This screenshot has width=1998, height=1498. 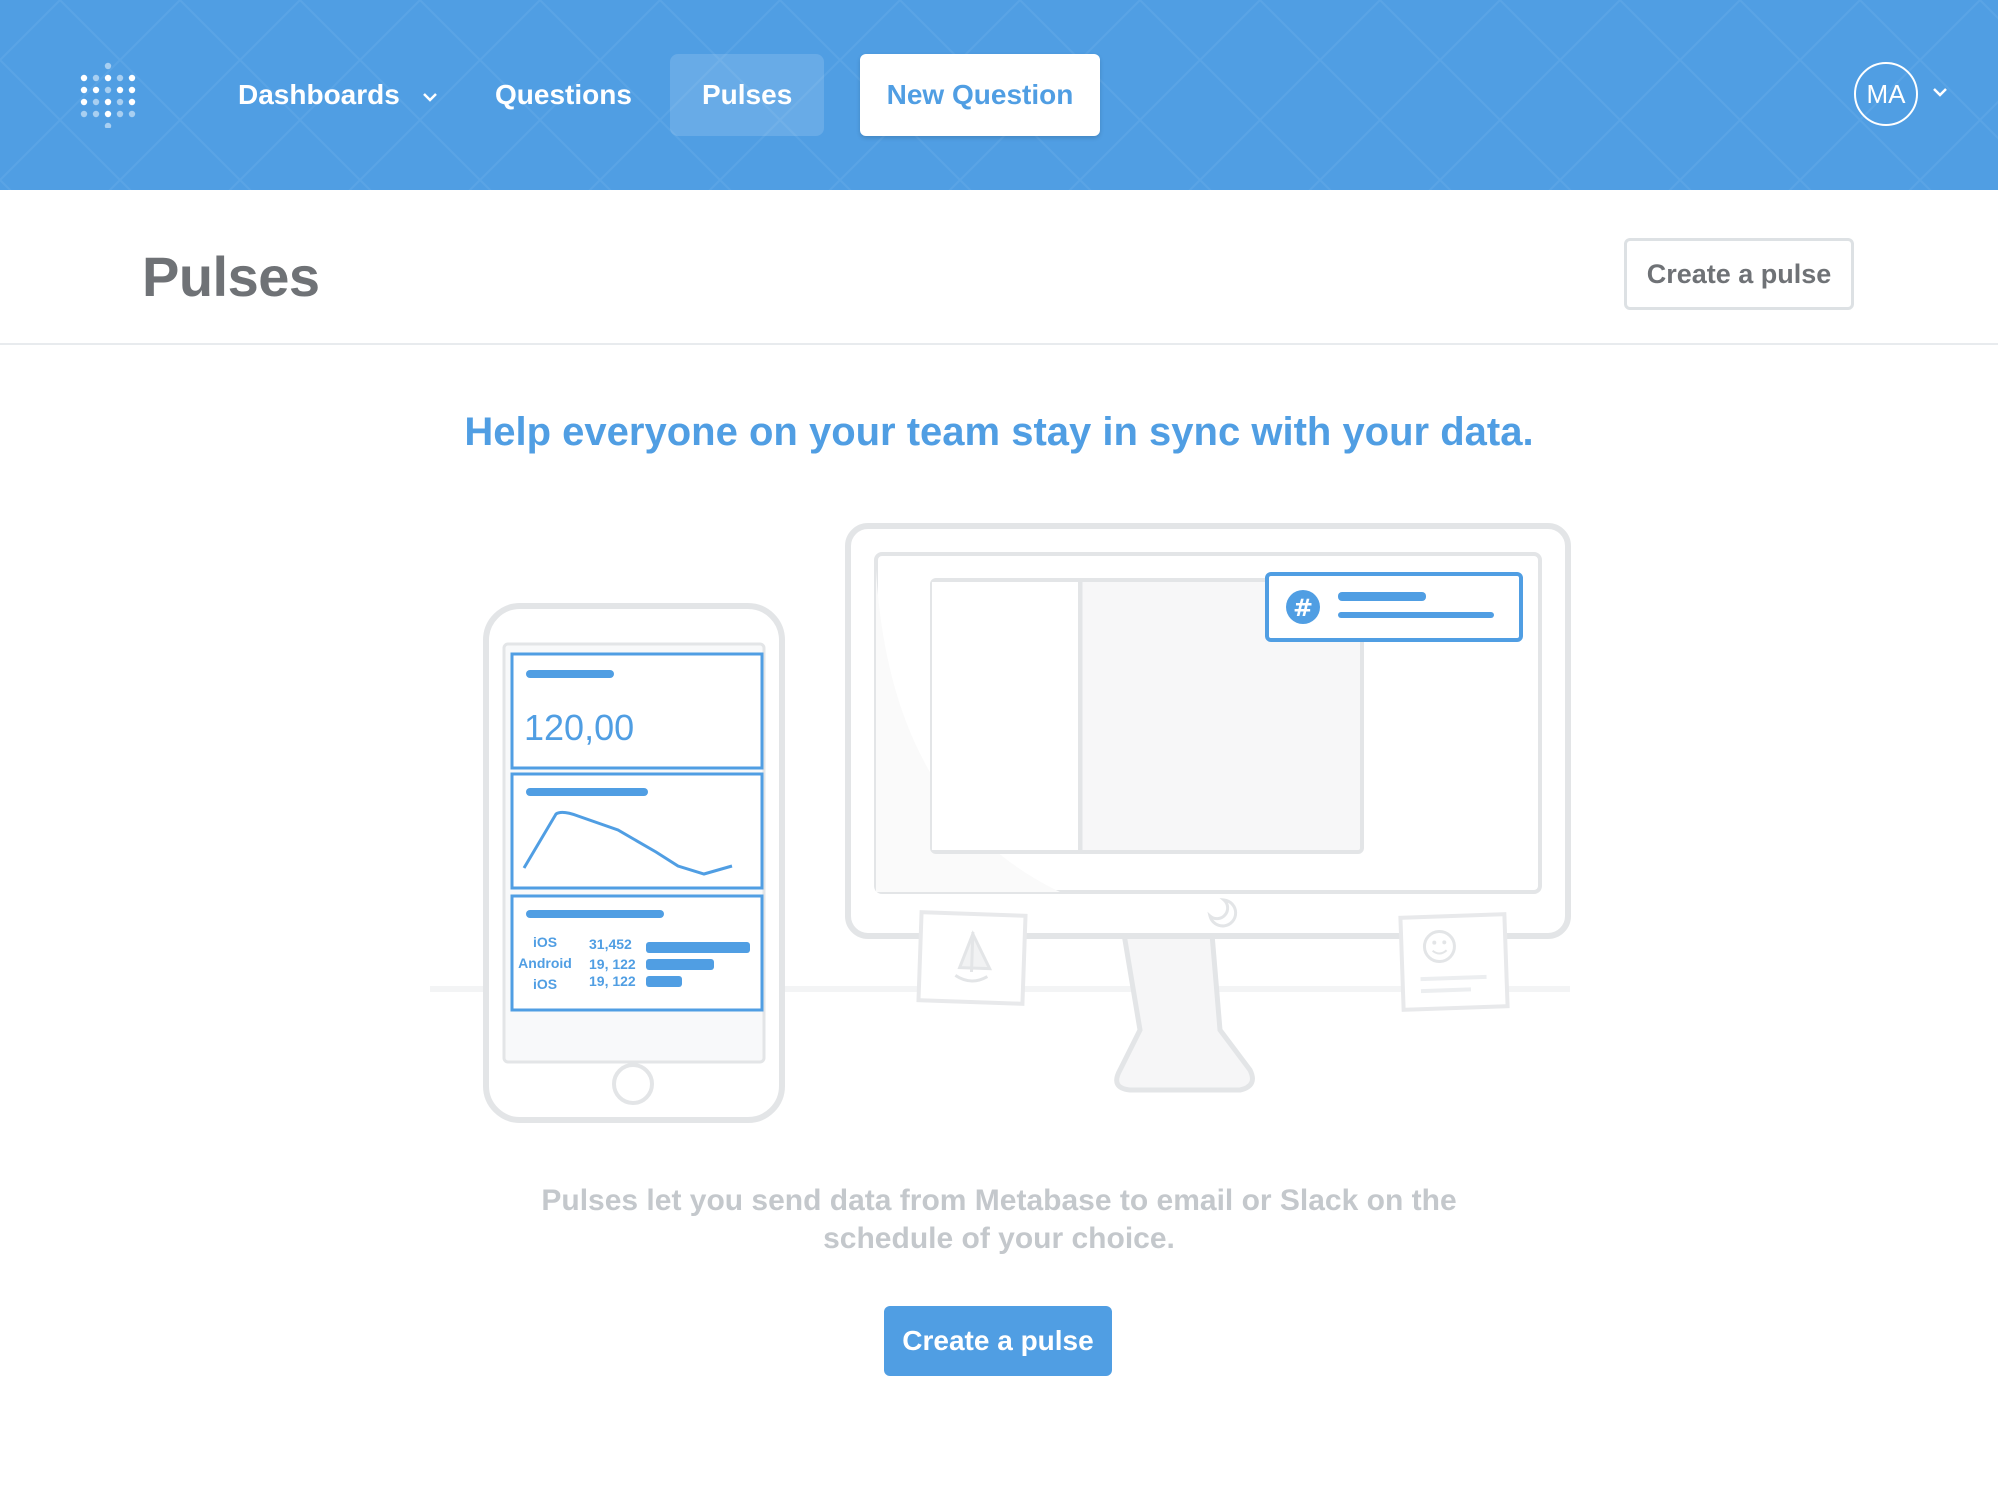 I want to click on nav-dashboards: Dashboards, so click(x=338, y=95).